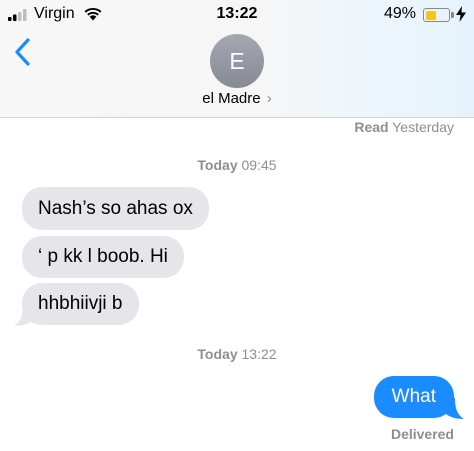 This screenshot has height=451, width=474. Describe the element at coordinates (399, 13) in the screenshot. I see `battery-percent: 49%` at that location.